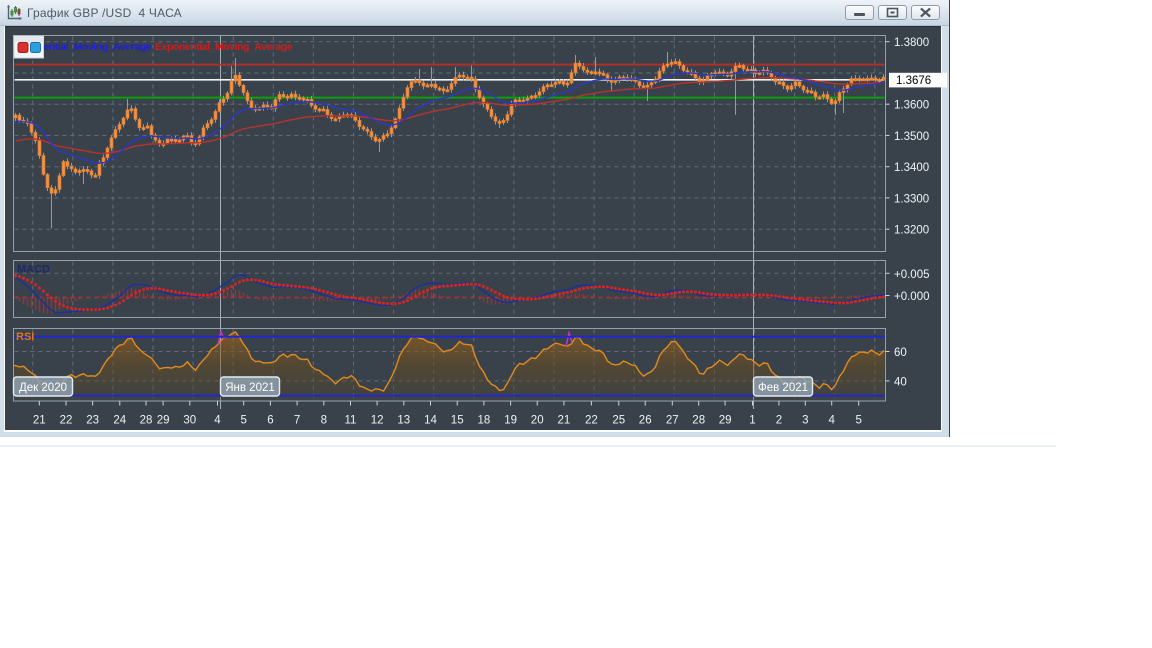 Image resolution: width=1152 pixels, height=648 pixels. Describe the element at coordinates (900, 382) in the screenshot. I see `svg-text: 40` at that location.